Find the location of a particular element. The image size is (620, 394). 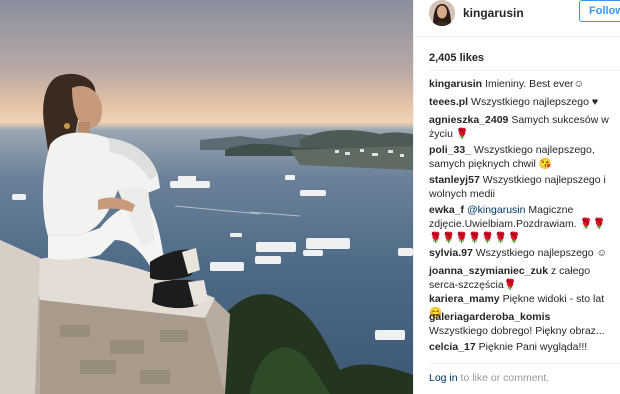

comment: kingarusin Imieniny. Best ever☺ is located at coordinates (520, 84).